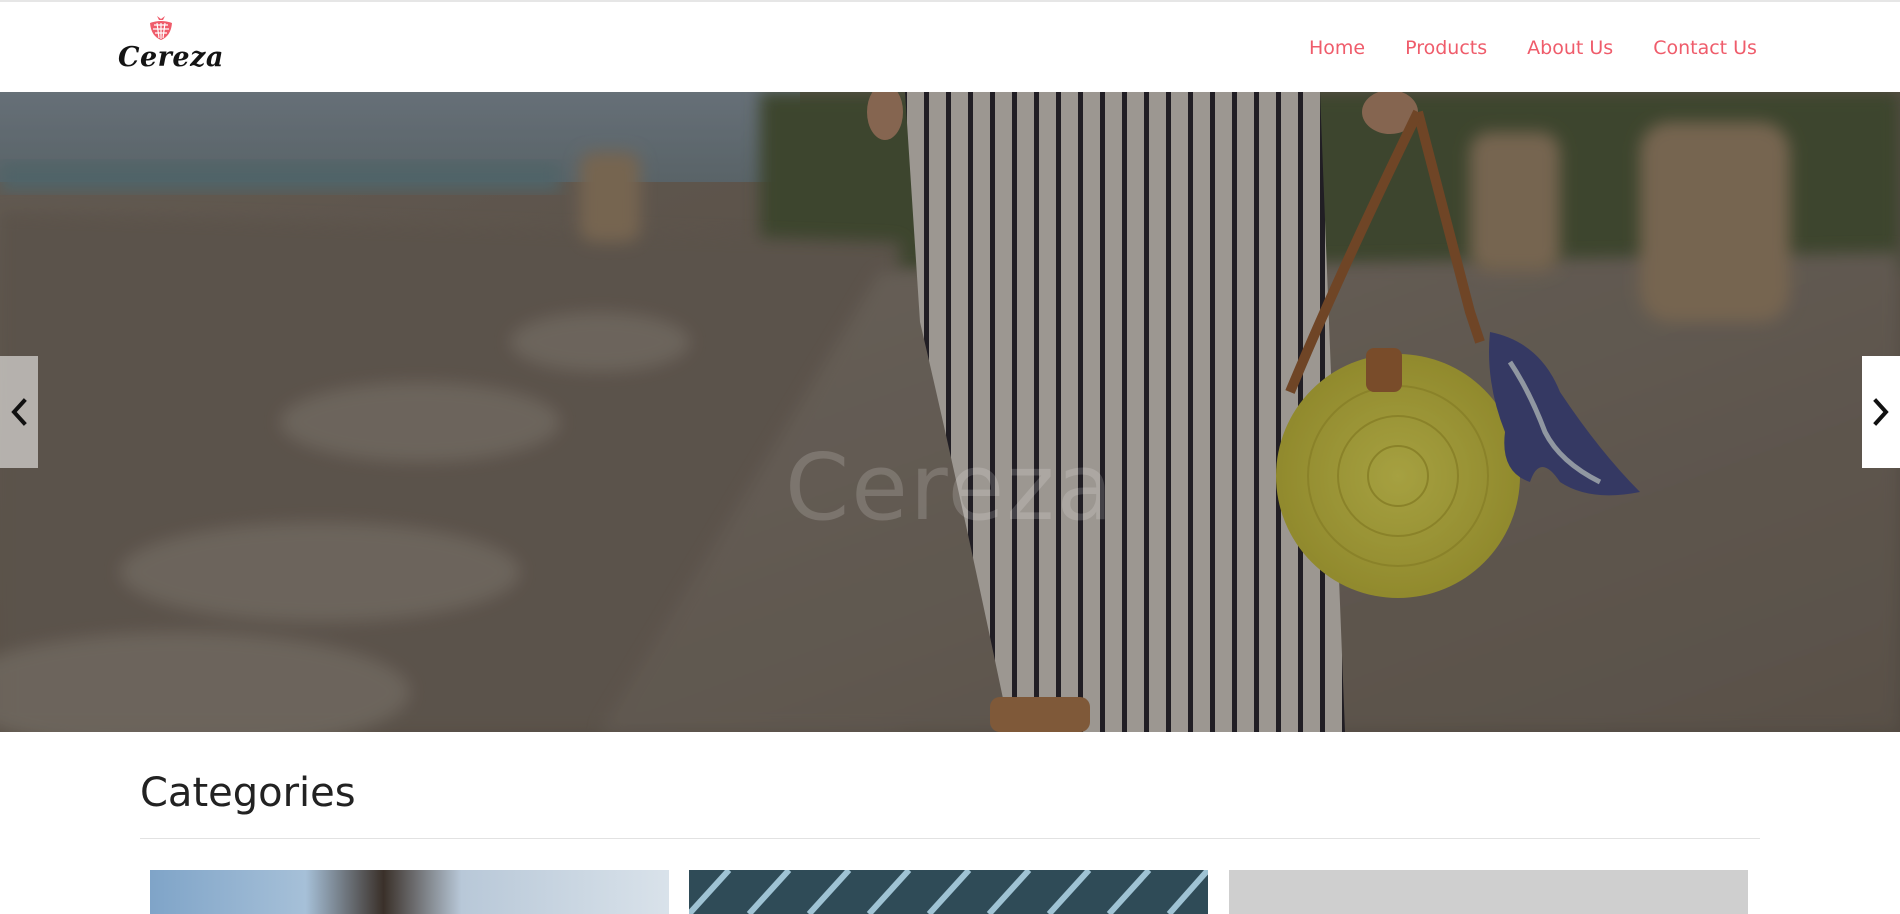  I want to click on strawberry-basket-icon, so click(161, 28).